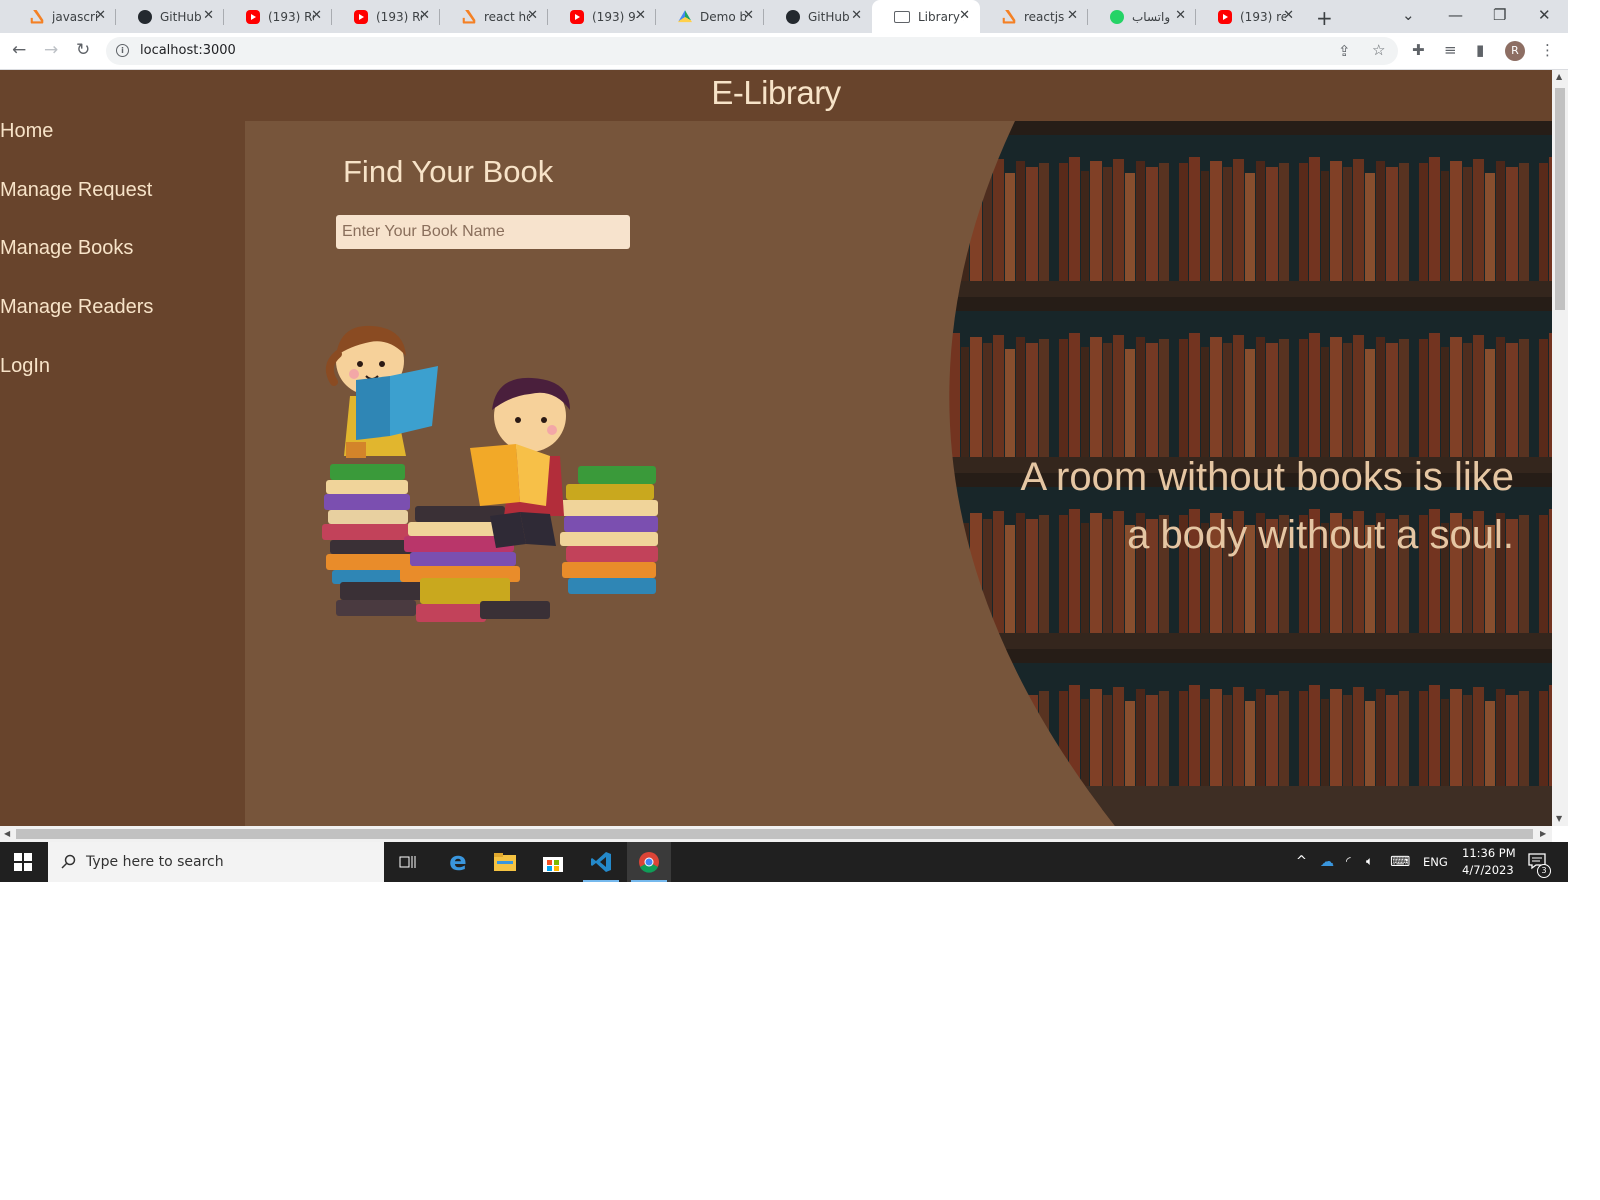  What do you see at coordinates (1117, 16) in the screenshot?
I see `whatsapp-icon` at bounding box center [1117, 16].